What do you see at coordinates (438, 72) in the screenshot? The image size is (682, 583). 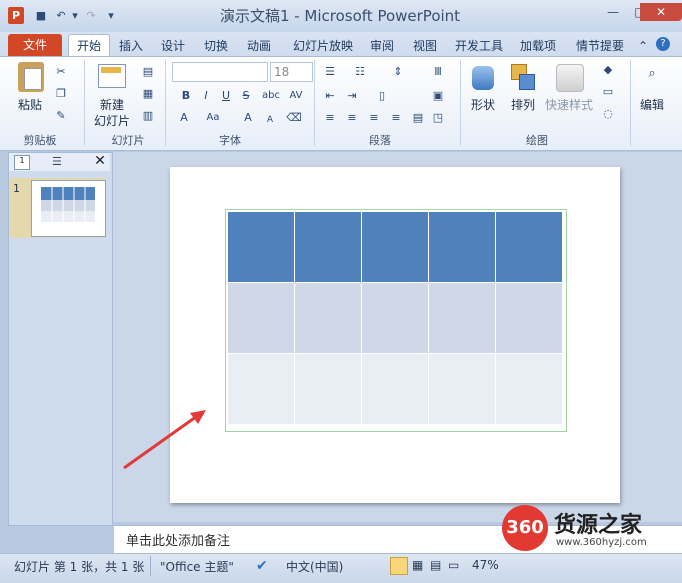 I see `text-direction-icon: Ⅲ` at bounding box center [438, 72].